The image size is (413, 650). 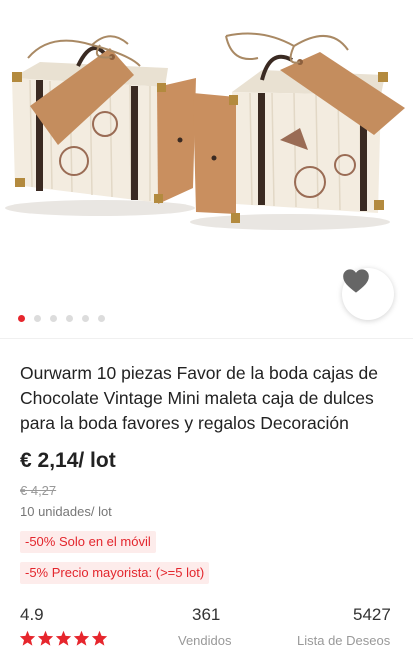 I want to click on promo-badge-wholesale: -5% Precio mayorista: (>=5 lot), so click(x=115, y=573).